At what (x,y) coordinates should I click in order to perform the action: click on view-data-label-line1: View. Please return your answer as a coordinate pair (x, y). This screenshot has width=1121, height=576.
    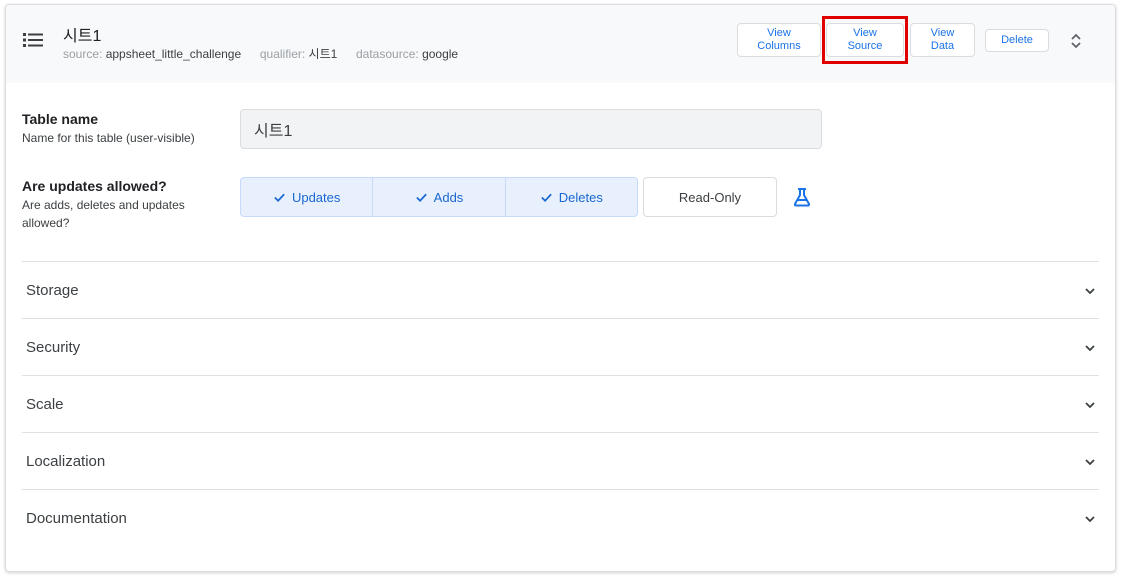
    Looking at the image, I should click on (942, 33).